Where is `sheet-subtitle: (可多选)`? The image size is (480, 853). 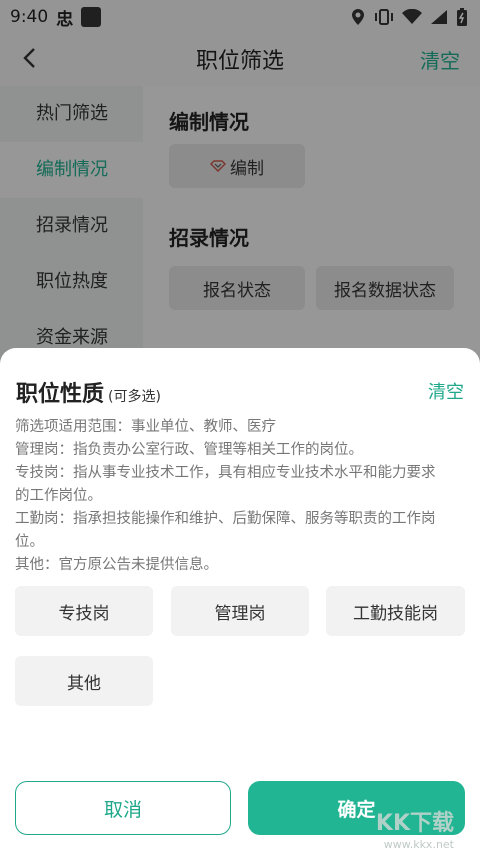
sheet-subtitle: (可多选) is located at coordinates (134, 397).